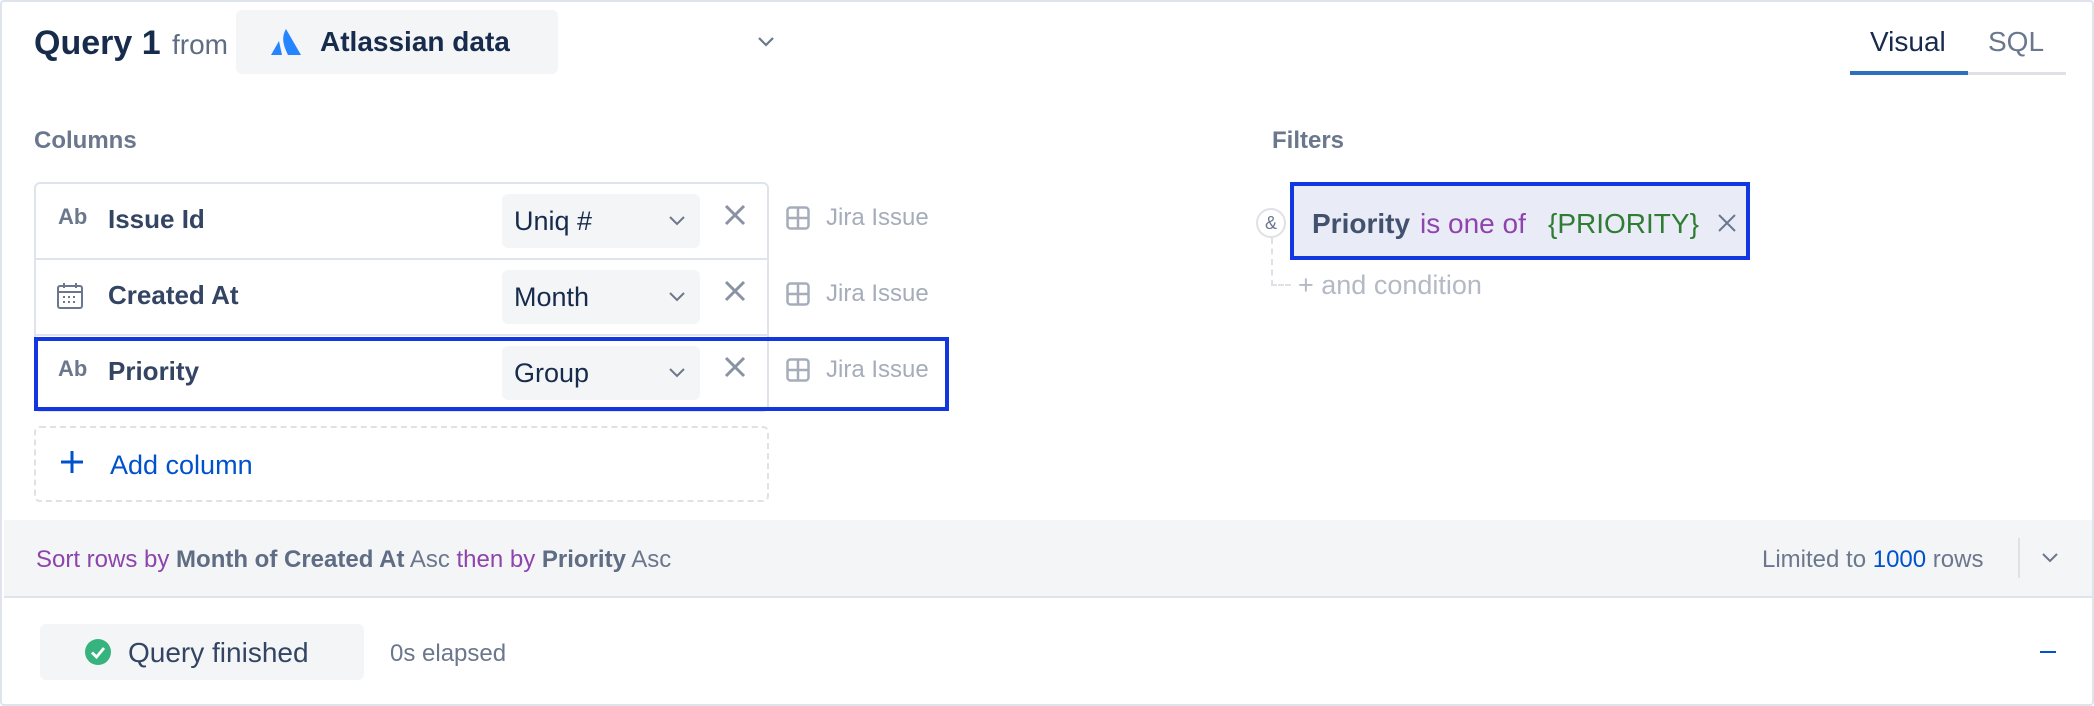 The height and width of the screenshot is (706, 2094). I want to click on sort-first-field: Month of Created At, so click(290, 559).